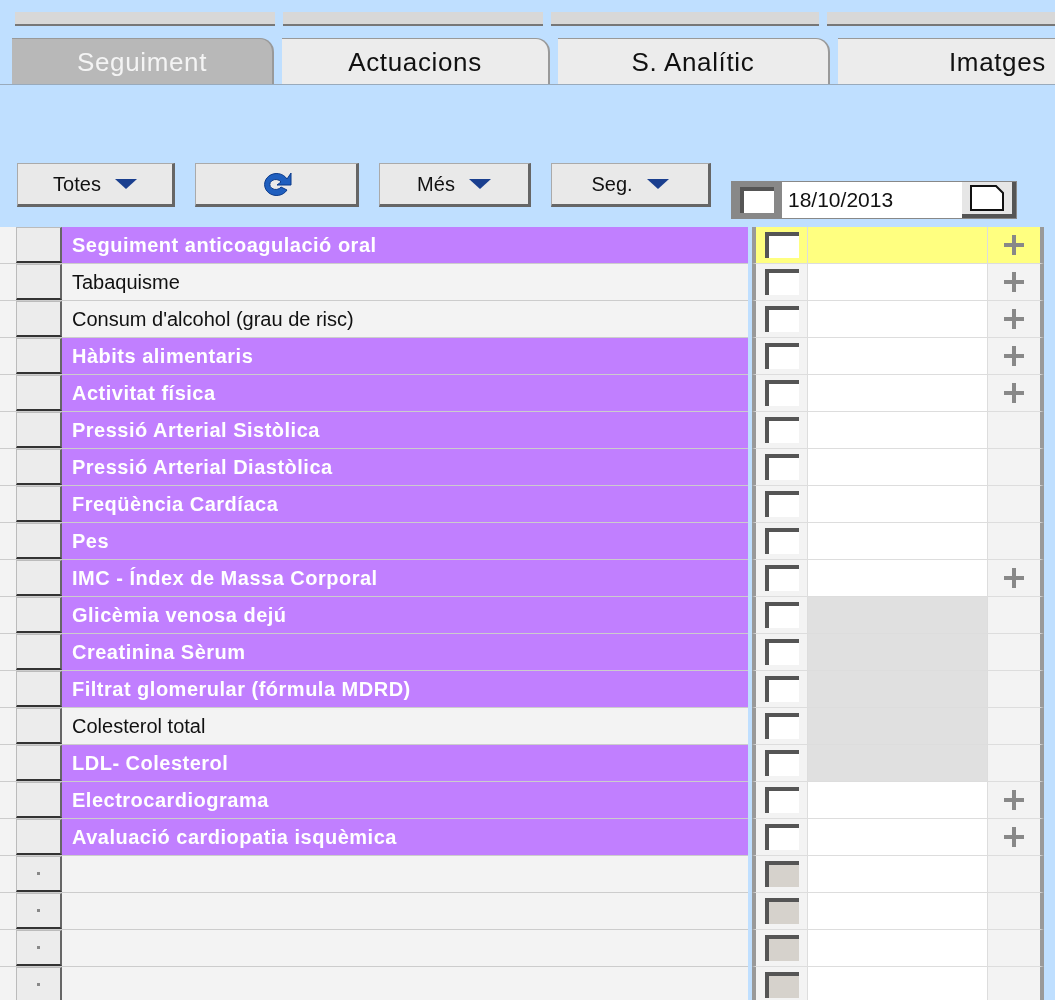 The height and width of the screenshot is (1000, 1055). Describe the element at coordinates (405, 356) in the screenshot. I see `row-label: Hàbits alimentaris` at that location.